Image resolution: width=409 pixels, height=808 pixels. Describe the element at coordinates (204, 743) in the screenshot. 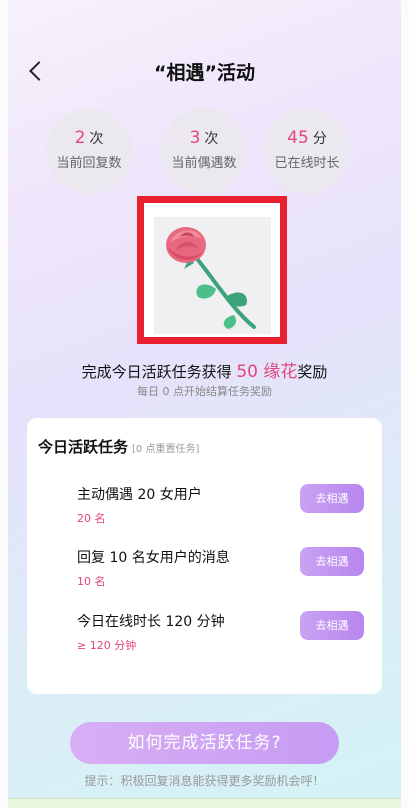

I see `how-to-complete-button: 如何完成活跃任务?` at that location.